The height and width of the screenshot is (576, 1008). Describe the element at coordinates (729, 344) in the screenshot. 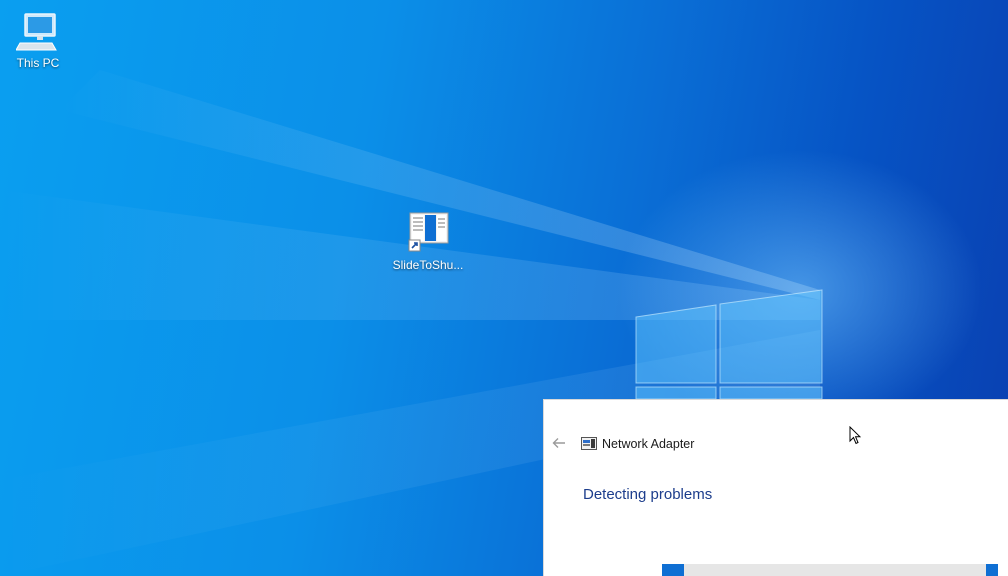

I see `windows-logo-wallpaper` at that location.